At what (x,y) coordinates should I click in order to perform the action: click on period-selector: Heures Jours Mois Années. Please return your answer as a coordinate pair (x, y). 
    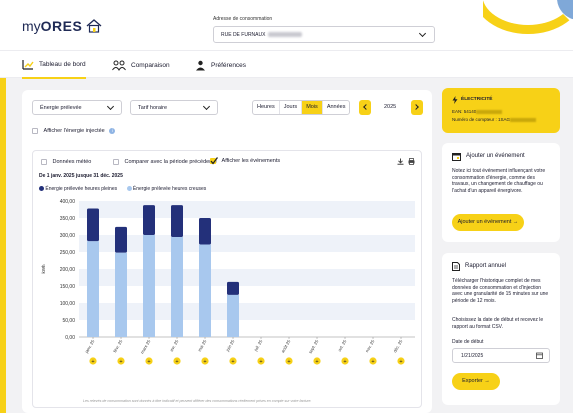
    Looking at the image, I should click on (301, 107).